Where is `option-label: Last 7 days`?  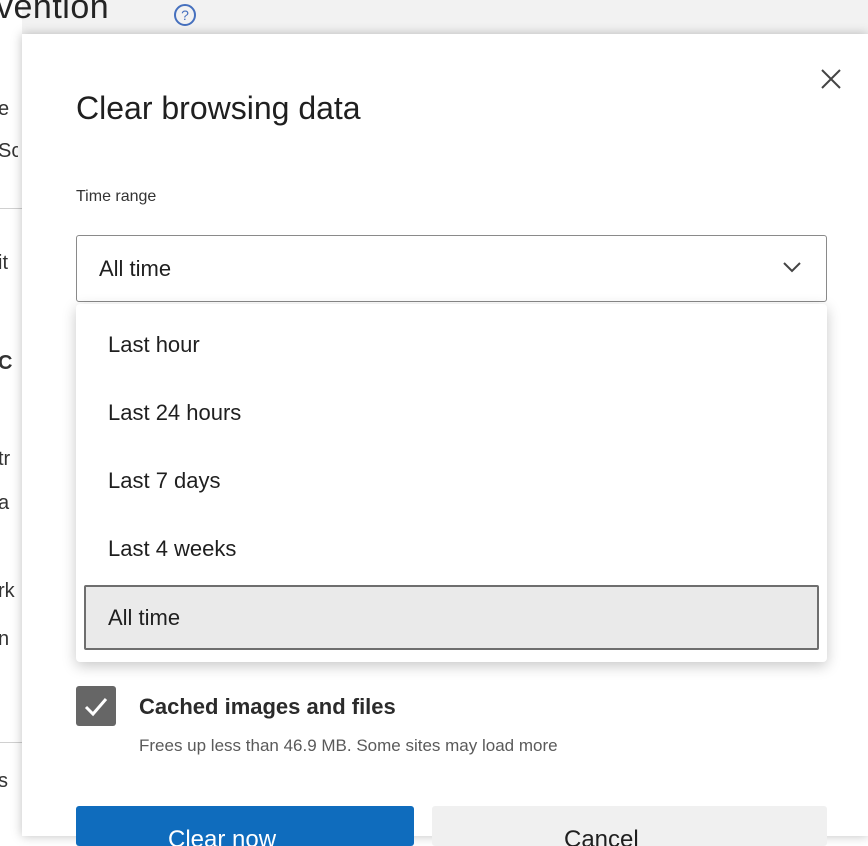 option-label: Last 7 days is located at coordinates (164, 480).